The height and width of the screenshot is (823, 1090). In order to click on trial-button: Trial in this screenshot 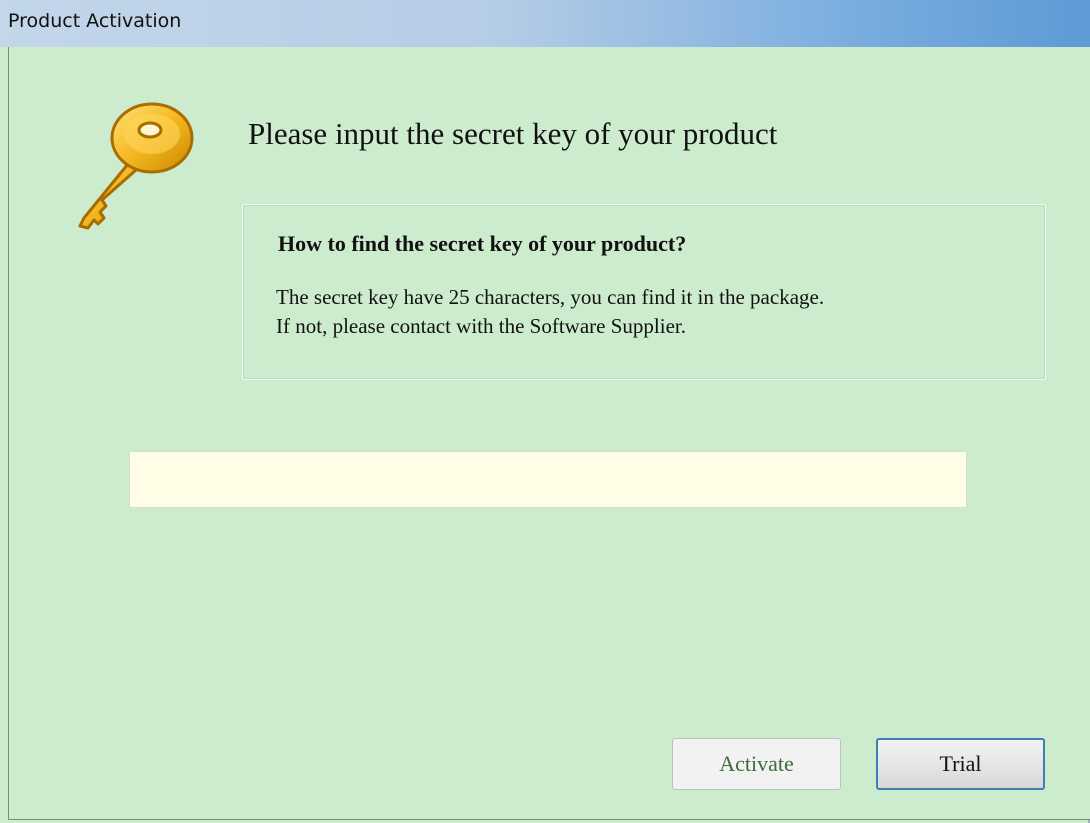, I will do `click(960, 764)`.